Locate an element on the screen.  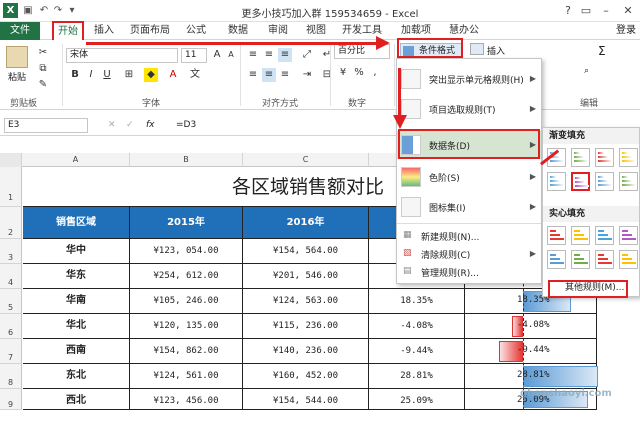
cell-growth: 25.09% is located at coordinates (417, 399).